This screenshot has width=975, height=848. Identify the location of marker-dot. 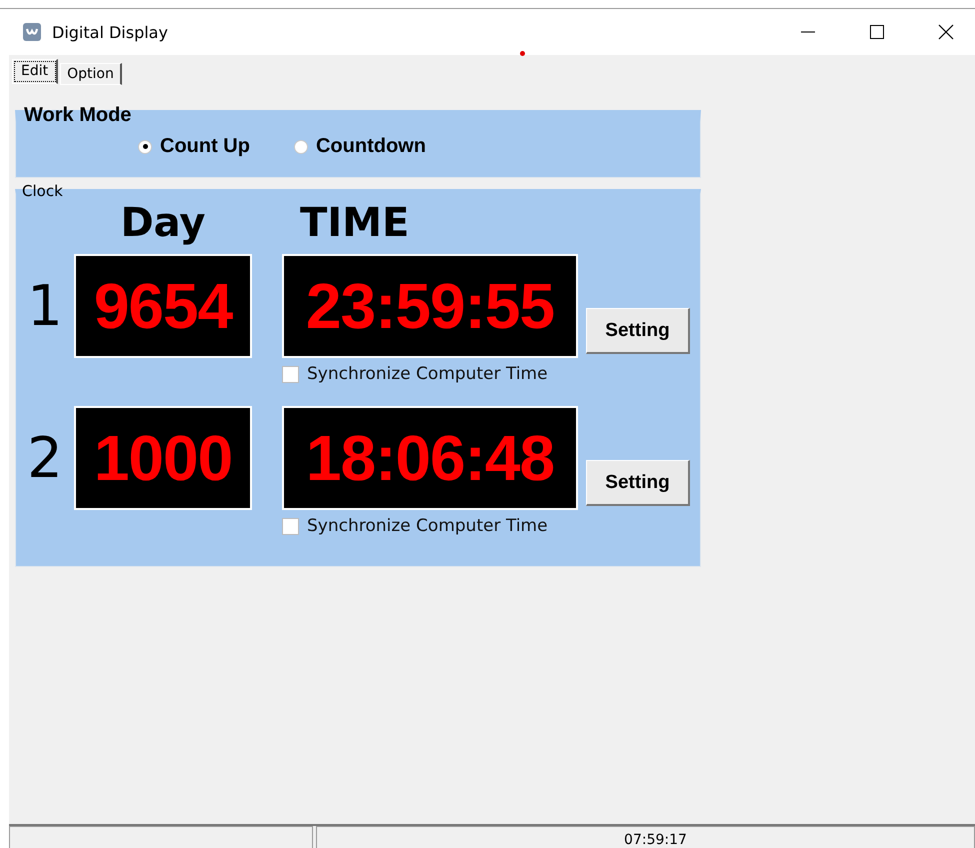
(522, 53).